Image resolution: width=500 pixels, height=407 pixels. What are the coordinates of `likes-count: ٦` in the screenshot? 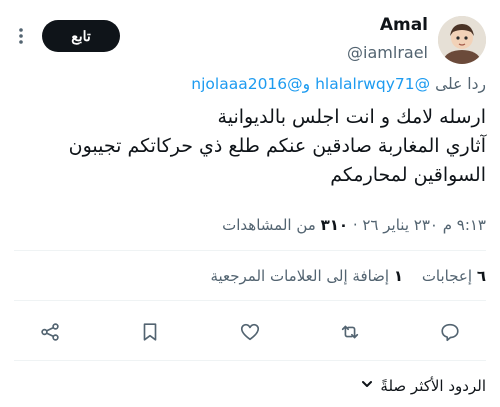 It's located at (481, 276).